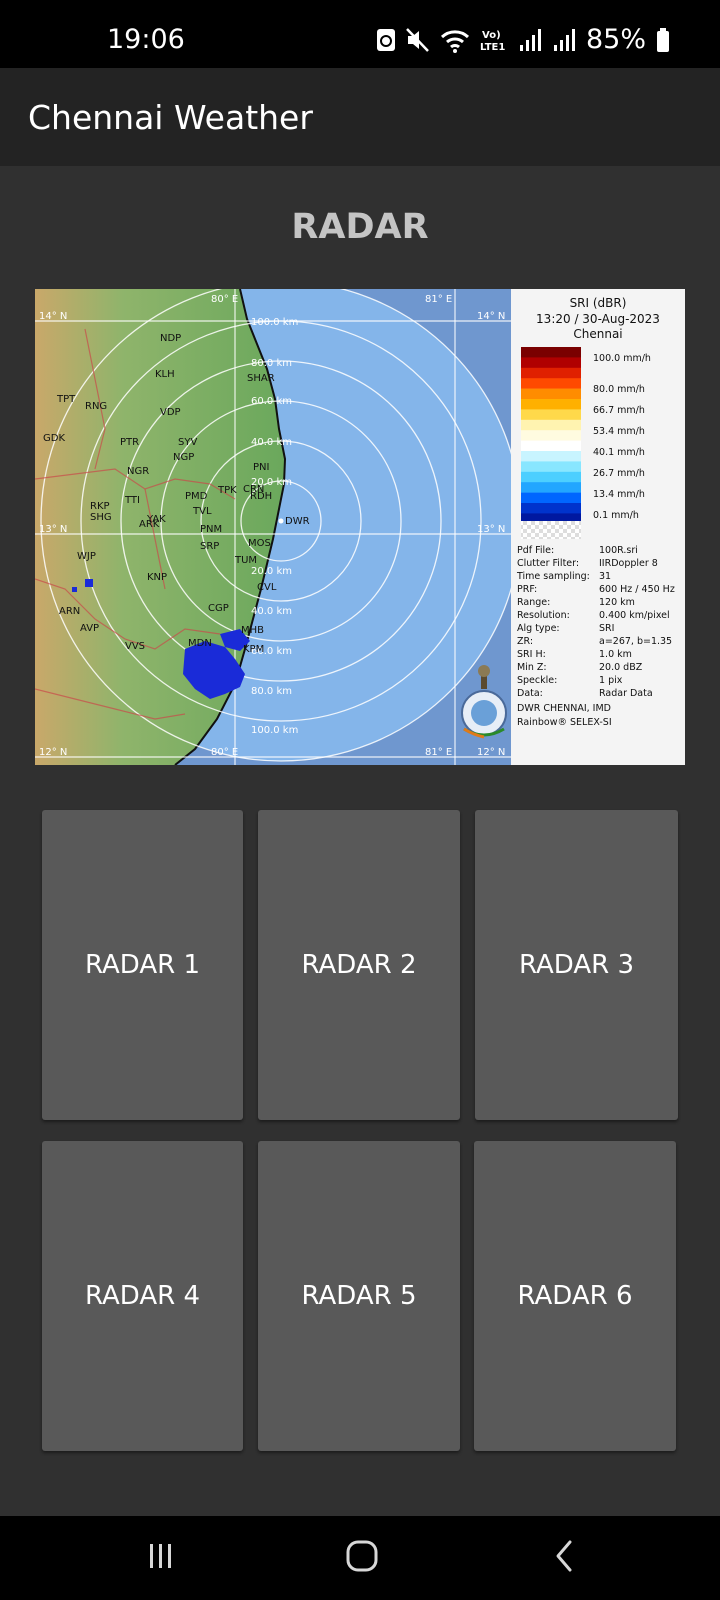  What do you see at coordinates (551, 436) in the screenshot?
I see `legend-color-scale` at bounding box center [551, 436].